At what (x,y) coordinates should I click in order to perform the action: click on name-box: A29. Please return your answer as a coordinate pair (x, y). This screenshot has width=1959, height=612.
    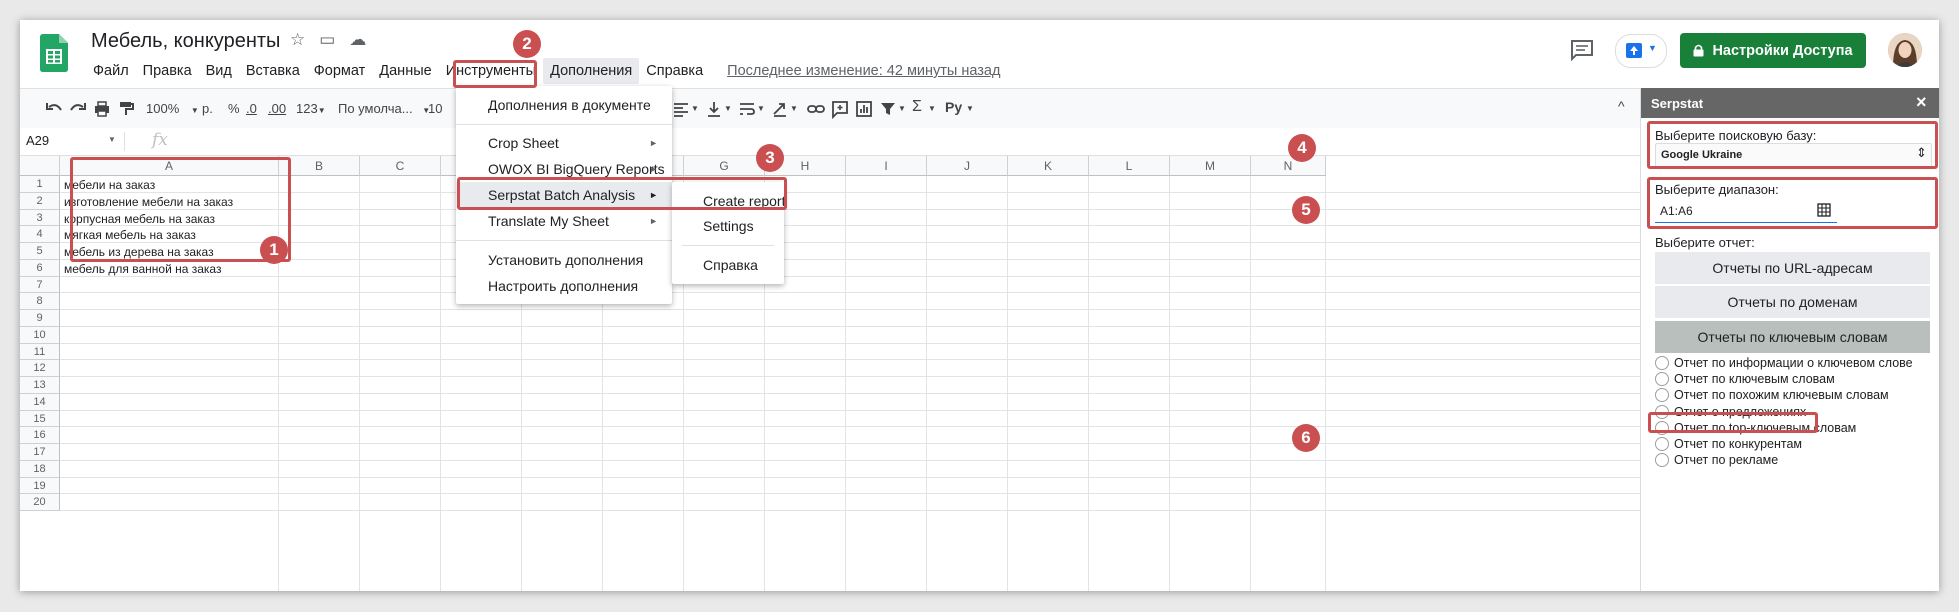
    Looking at the image, I should click on (37, 140).